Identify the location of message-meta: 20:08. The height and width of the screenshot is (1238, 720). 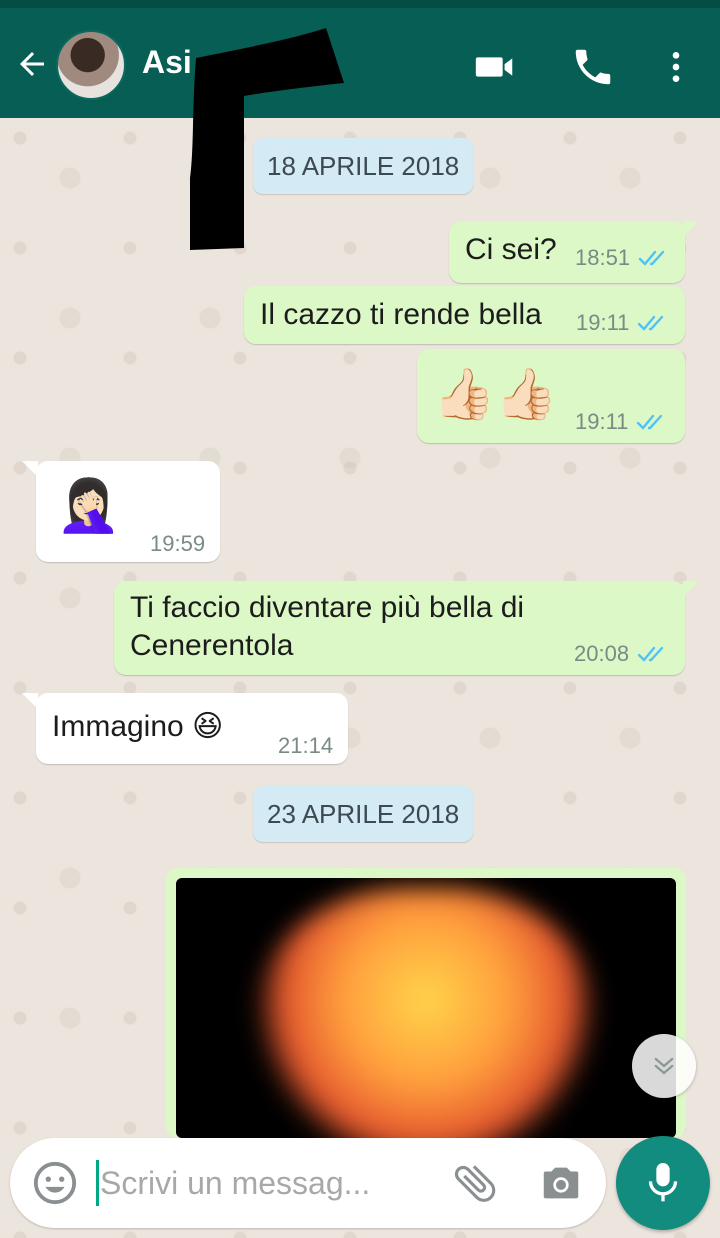
(621, 654).